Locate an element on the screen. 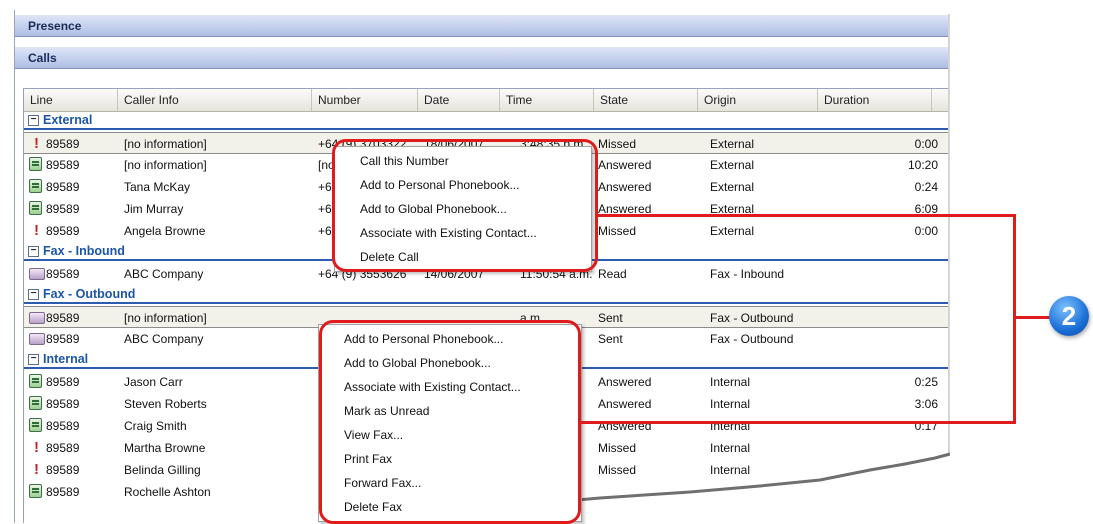 This screenshot has width=1093, height=524. cell-origin is located at coordinates (763, 492).